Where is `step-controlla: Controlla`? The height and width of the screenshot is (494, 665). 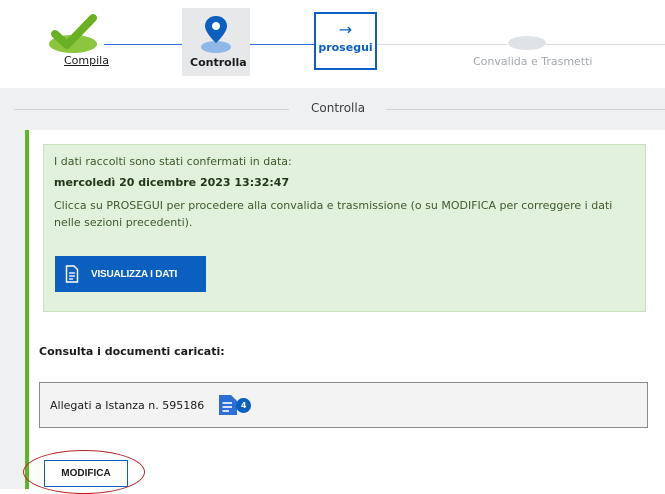 step-controlla: Controlla is located at coordinates (216, 42).